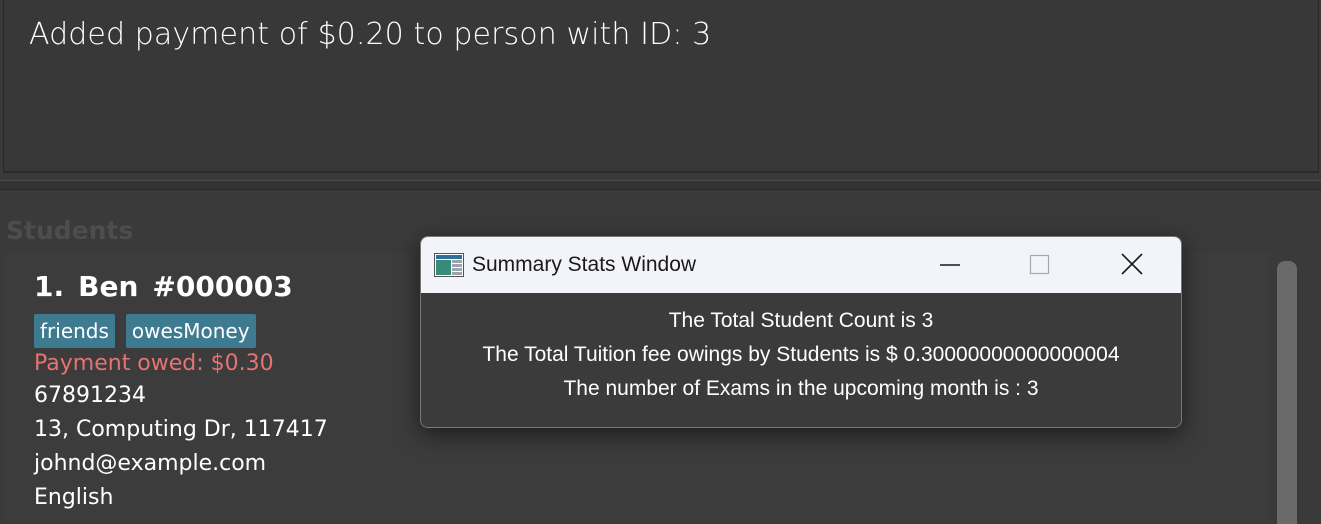  What do you see at coordinates (74, 331) in the screenshot?
I see `tag: friends` at bounding box center [74, 331].